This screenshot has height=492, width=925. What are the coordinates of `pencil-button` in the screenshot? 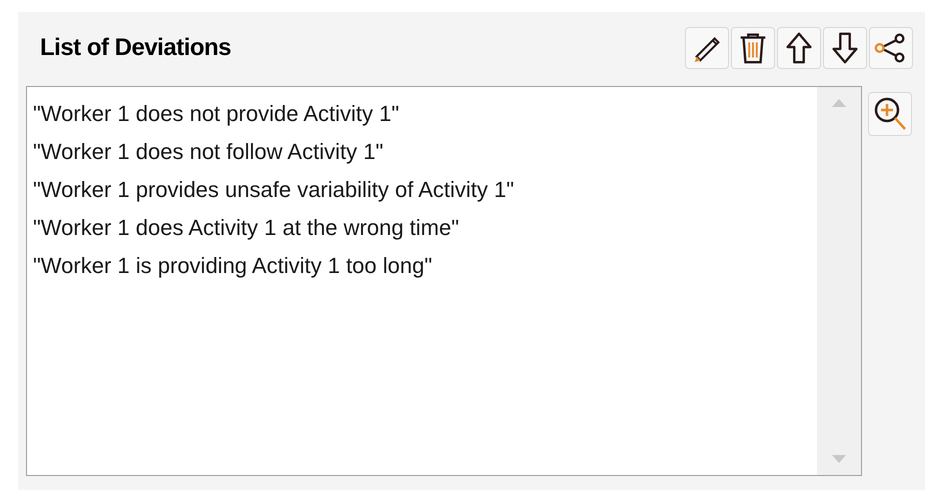 It's located at (707, 48).